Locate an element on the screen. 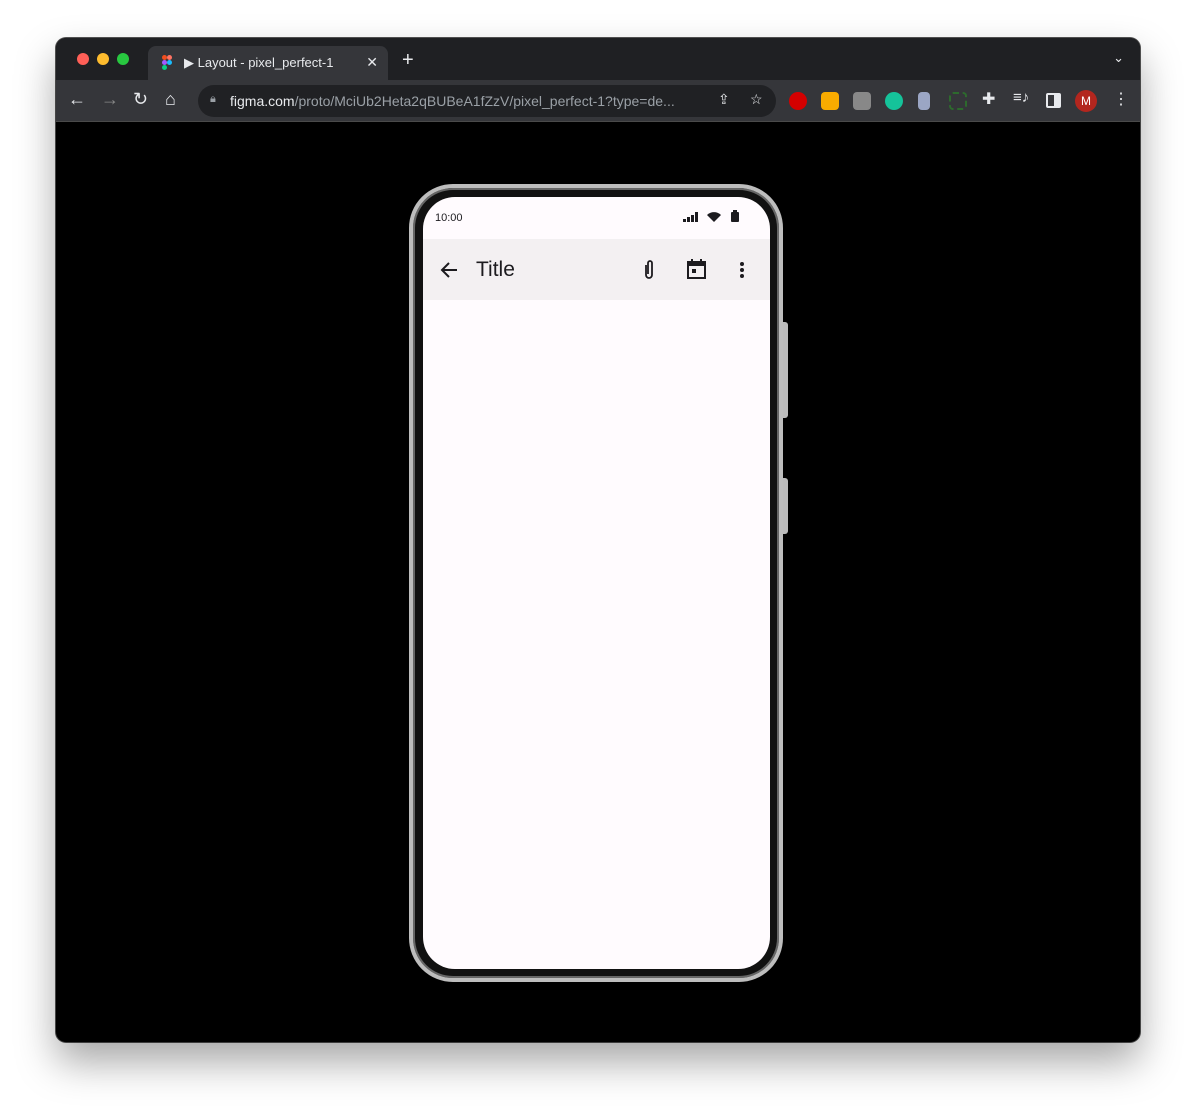 The width and height of the screenshot is (1196, 1117). camera-extension-icon is located at coordinates (862, 101).